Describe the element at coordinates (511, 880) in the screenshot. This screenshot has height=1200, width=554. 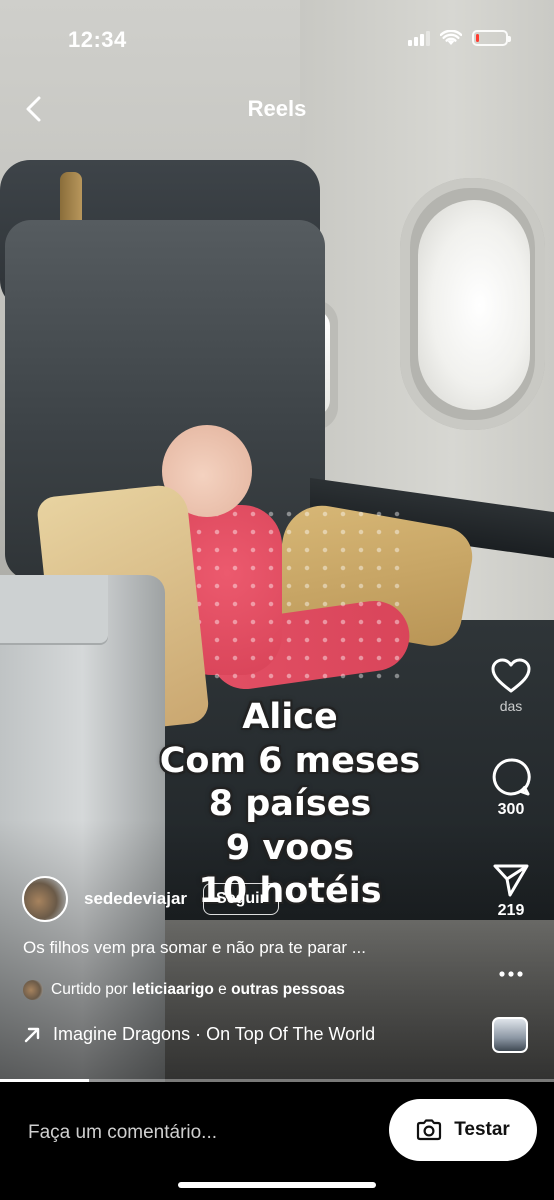
I see `send-icon` at that location.